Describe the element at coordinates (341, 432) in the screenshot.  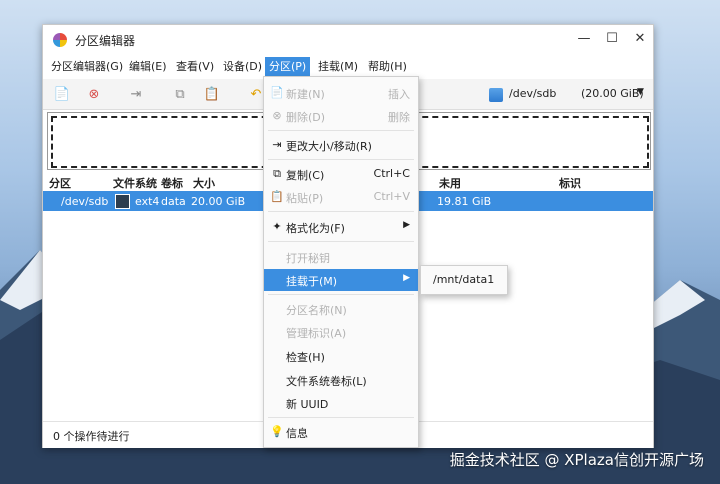
I see `menu-item-info: 💡 信息` at that location.